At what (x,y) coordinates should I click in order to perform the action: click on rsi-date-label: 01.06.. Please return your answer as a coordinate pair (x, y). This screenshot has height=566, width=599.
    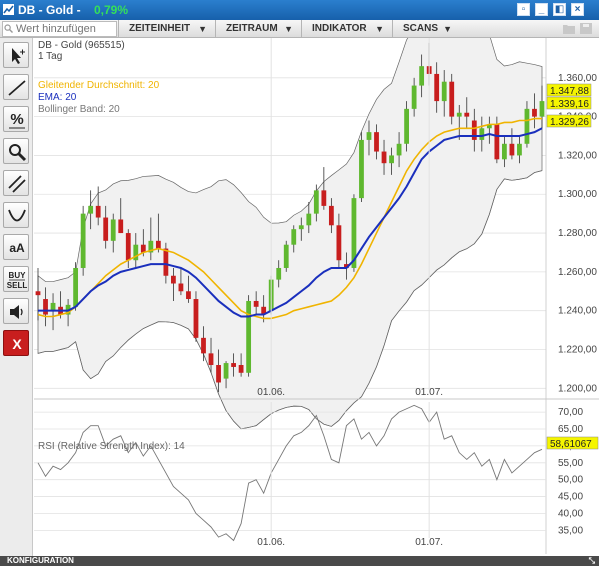
    Looking at the image, I should click on (271, 542).